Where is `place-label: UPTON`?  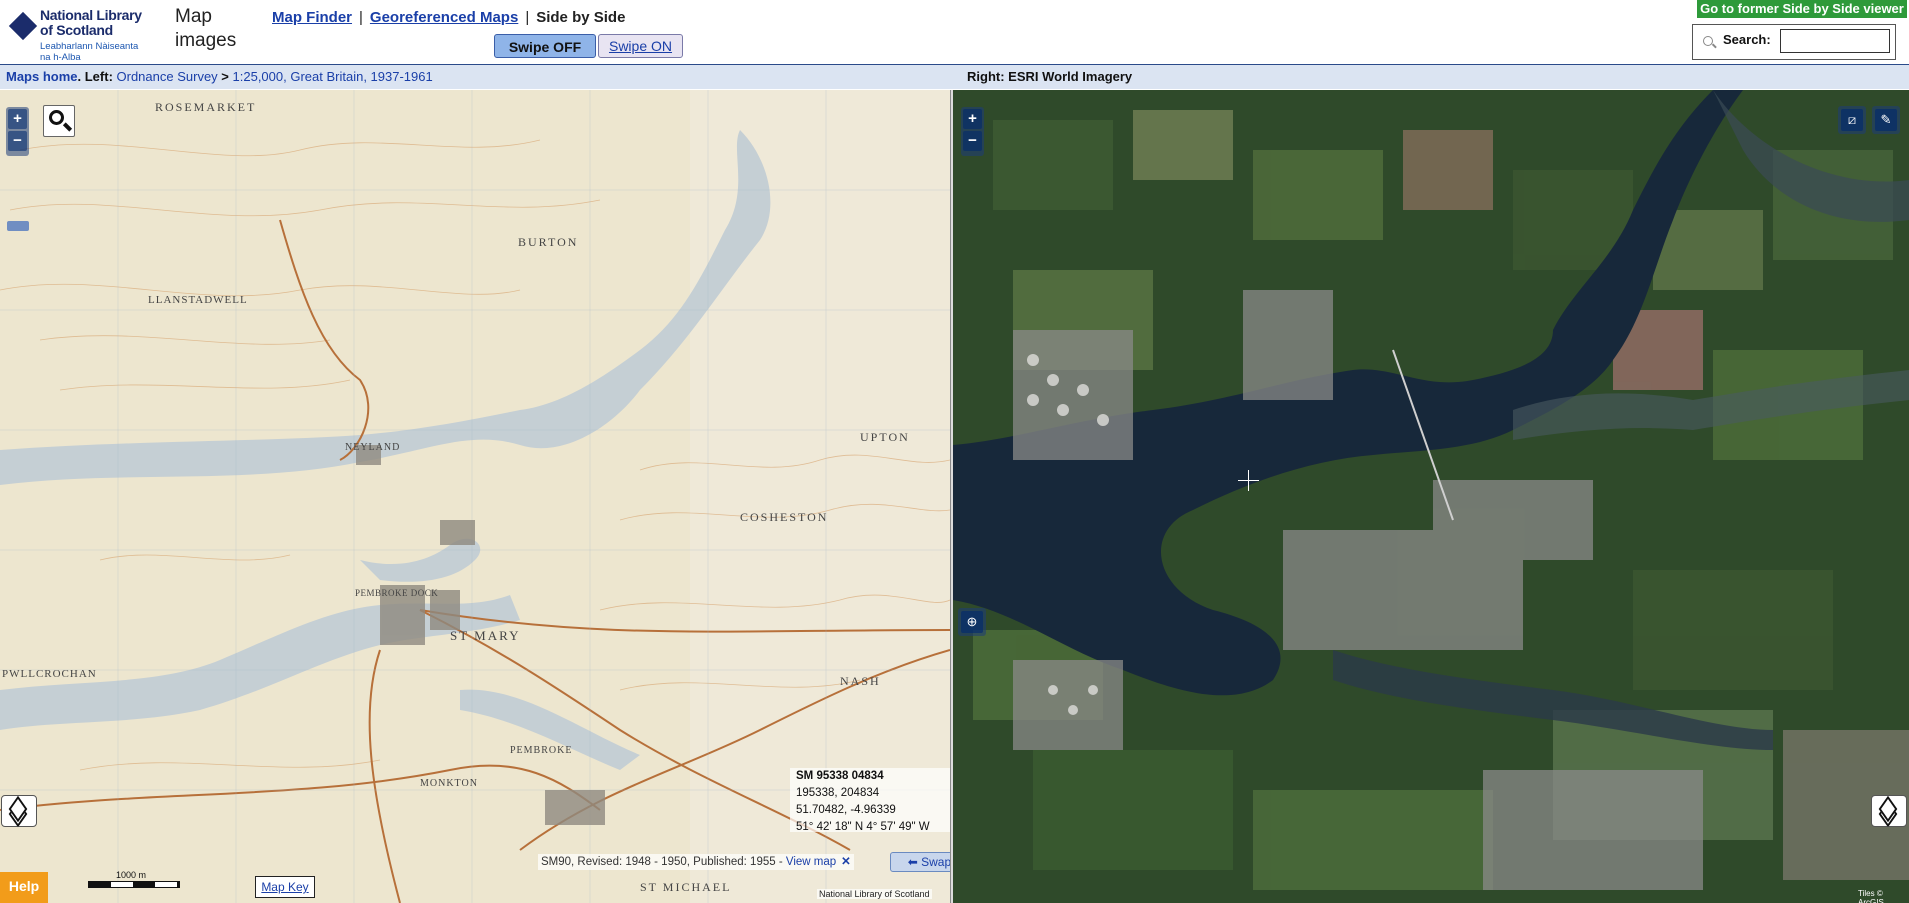 place-label: UPTON is located at coordinates (885, 437).